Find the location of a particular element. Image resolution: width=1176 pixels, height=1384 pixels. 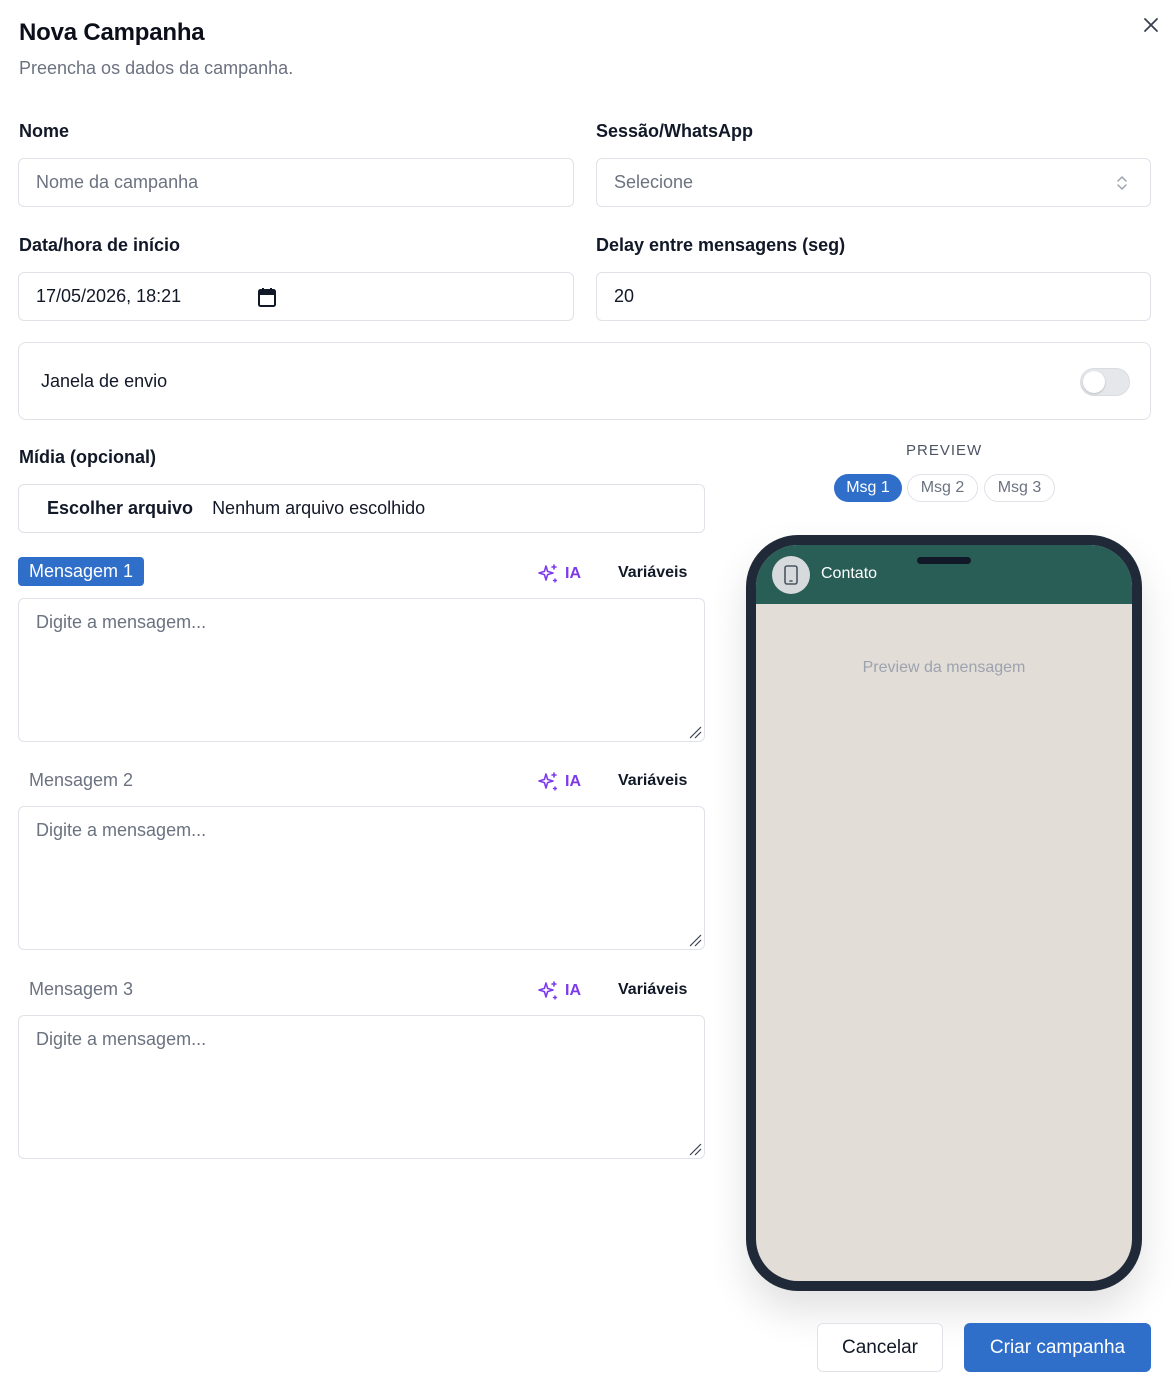

start-datetime-label: Data/hora de início is located at coordinates (100, 245).